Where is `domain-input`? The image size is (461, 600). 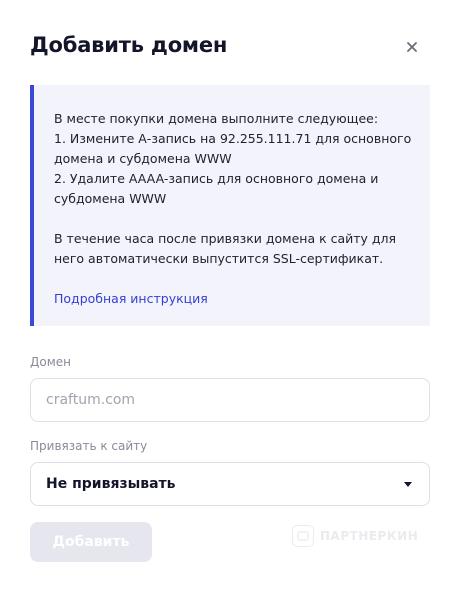 domain-input is located at coordinates (230, 400).